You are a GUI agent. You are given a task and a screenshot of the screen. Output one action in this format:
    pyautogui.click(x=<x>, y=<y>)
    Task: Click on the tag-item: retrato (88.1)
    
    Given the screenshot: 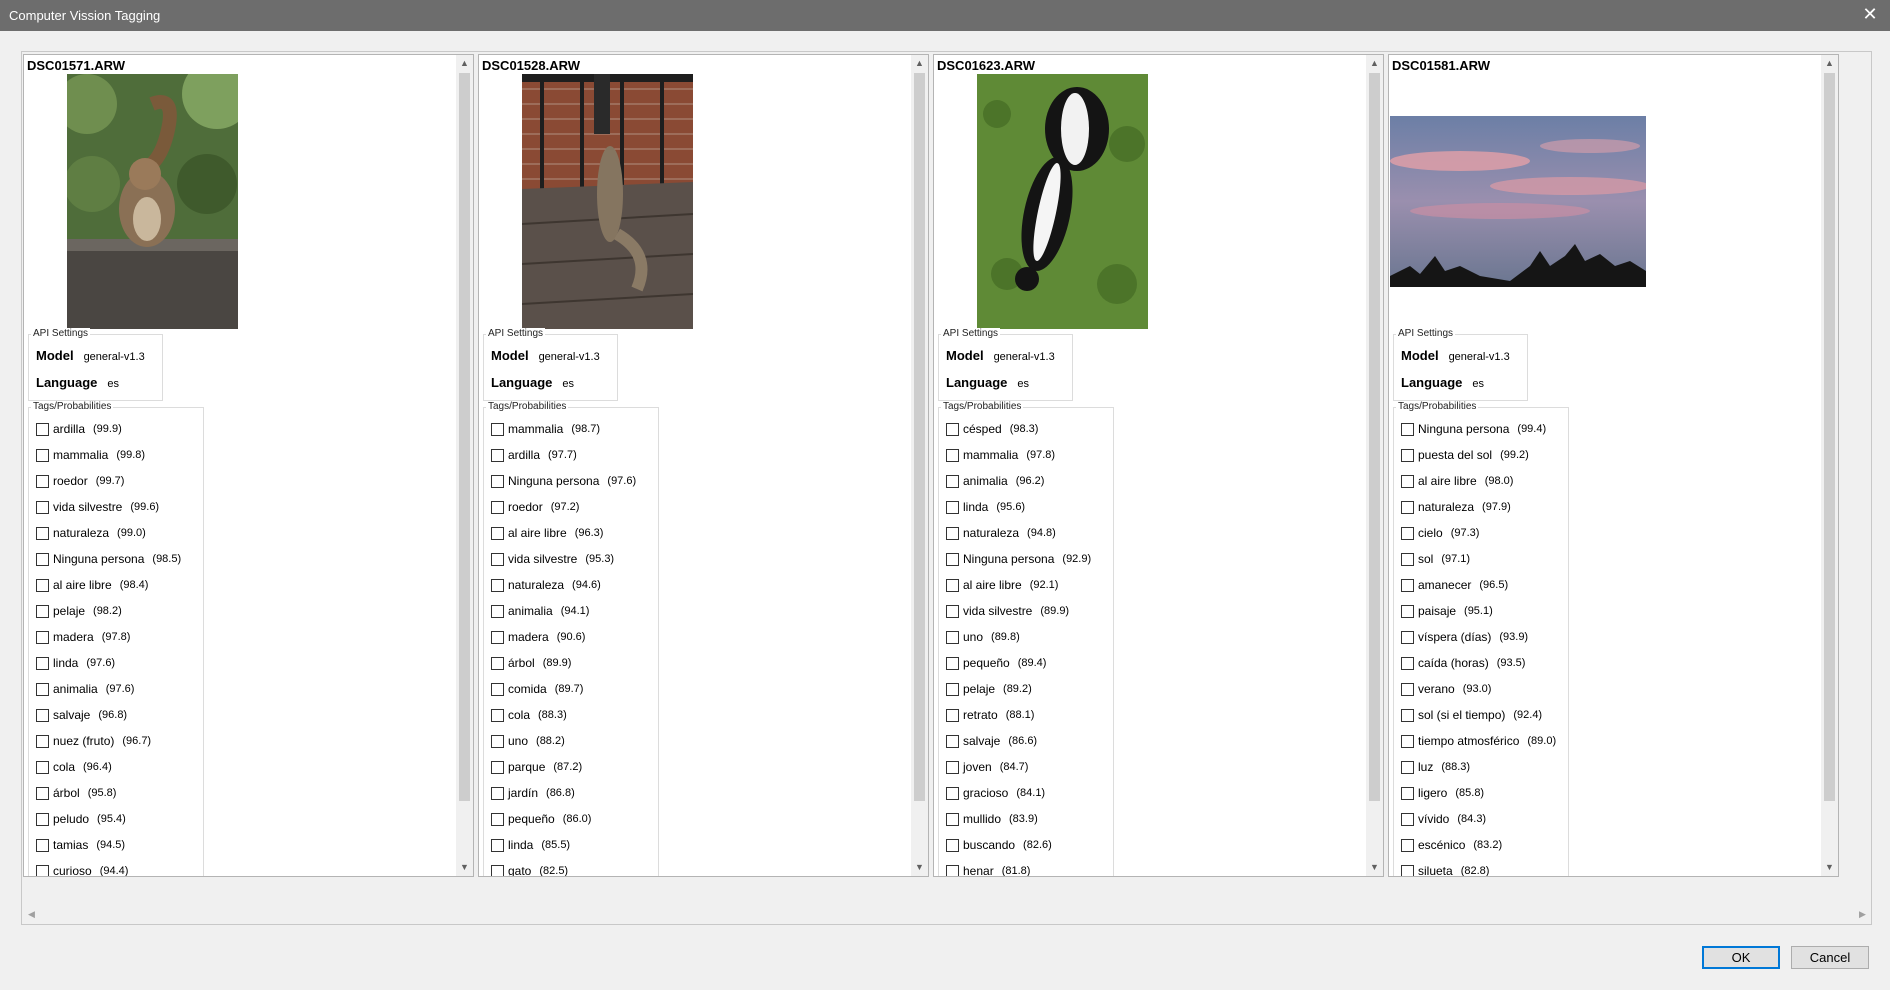 What is the action you would take?
    pyautogui.click(x=990, y=715)
    